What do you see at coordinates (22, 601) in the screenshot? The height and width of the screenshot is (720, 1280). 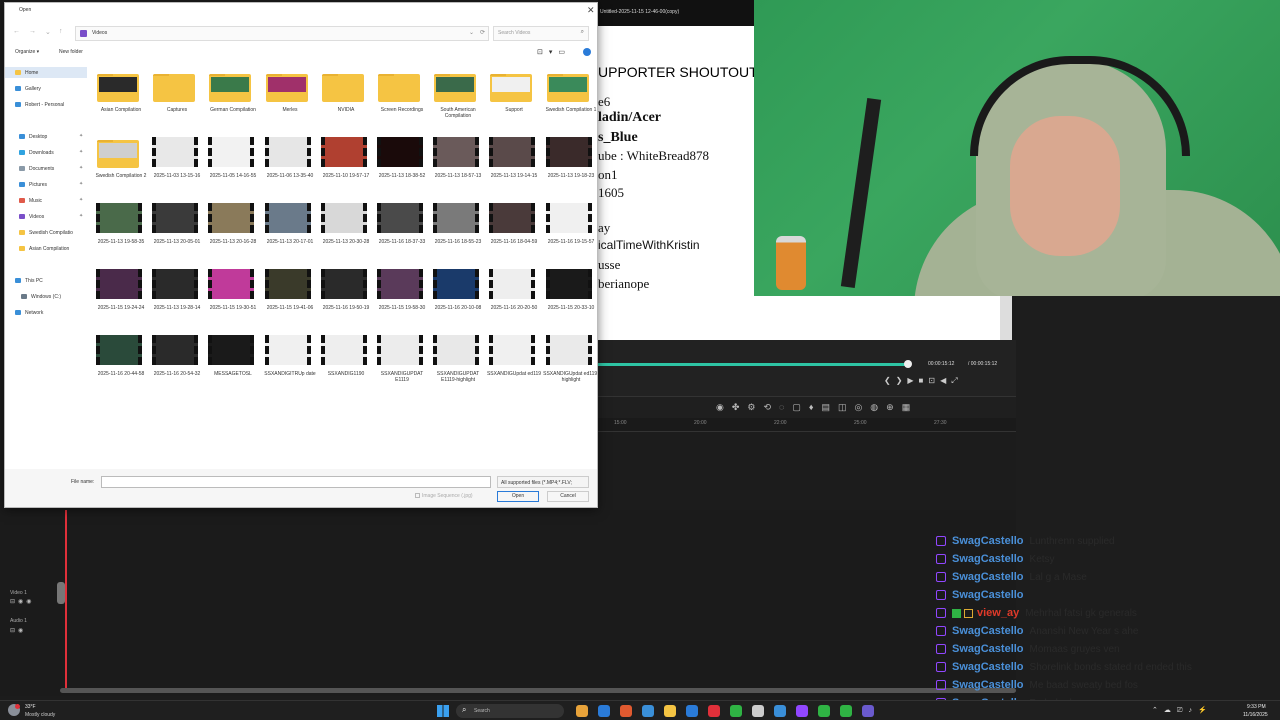 I see `video-track-icons: ⊟◉◉` at bounding box center [22, 601].